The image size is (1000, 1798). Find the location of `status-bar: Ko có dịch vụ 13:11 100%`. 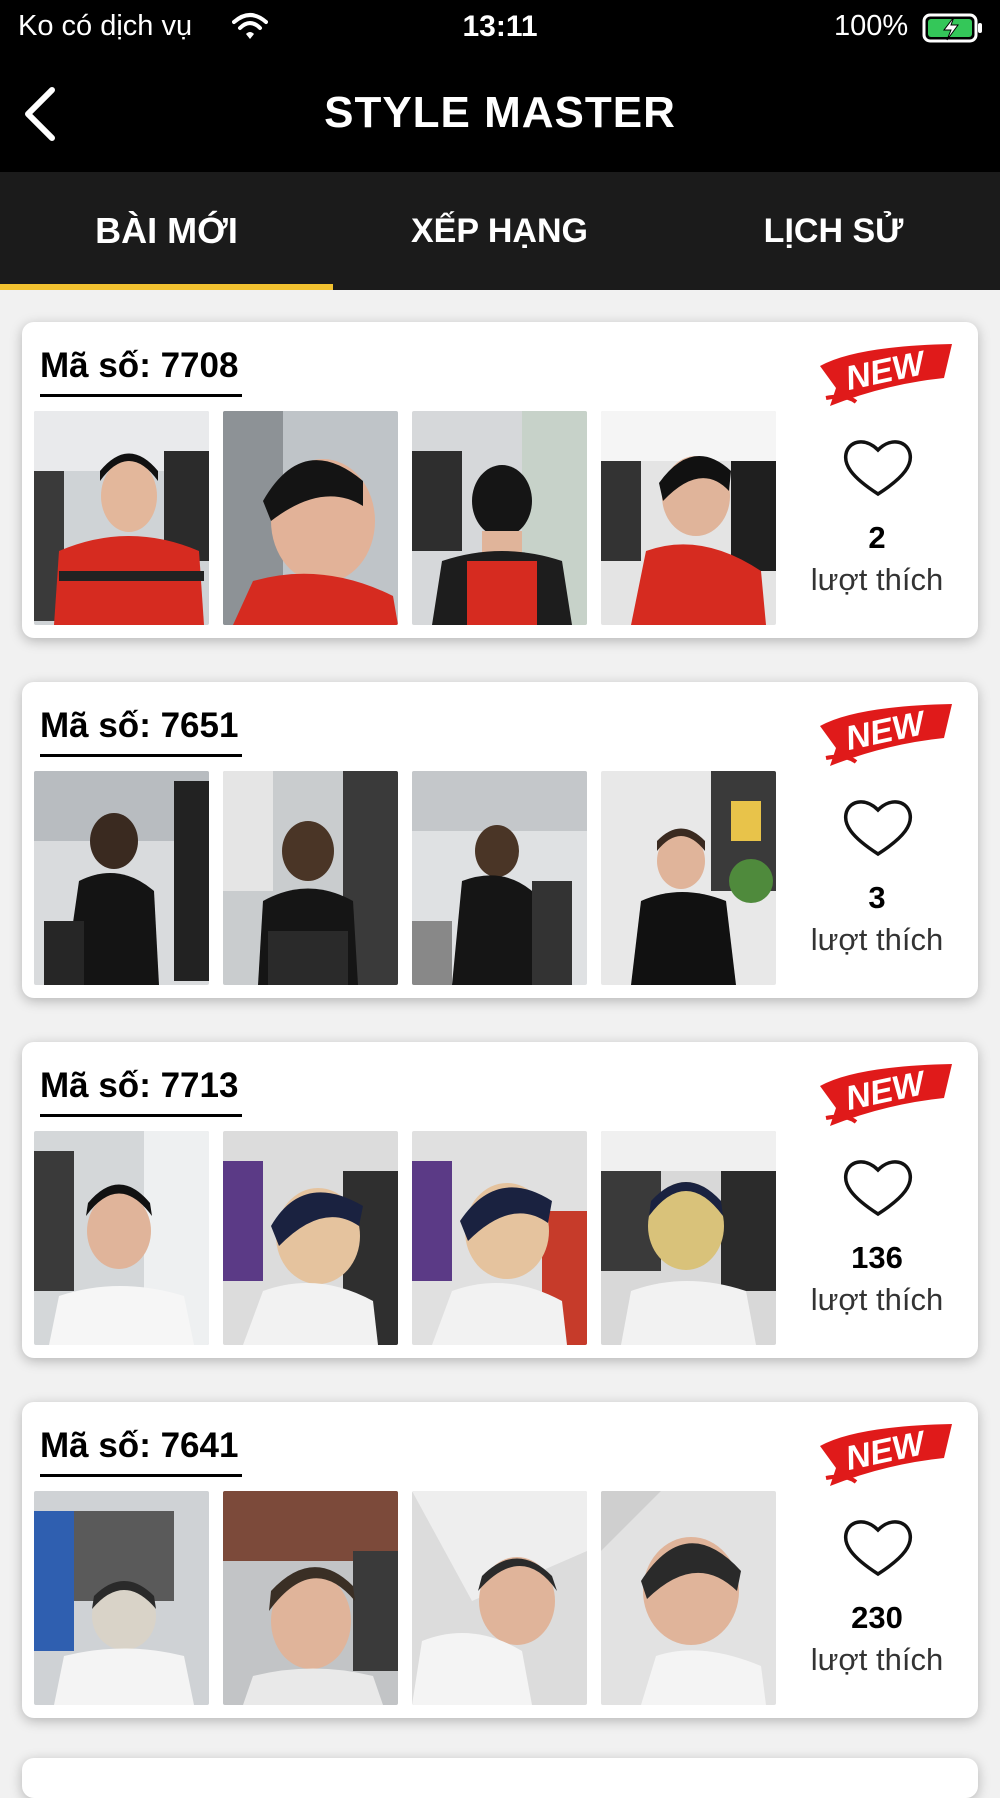

status-bar: Ko có dịch vụ 13:11 100% is located at coordinates (500, 28).